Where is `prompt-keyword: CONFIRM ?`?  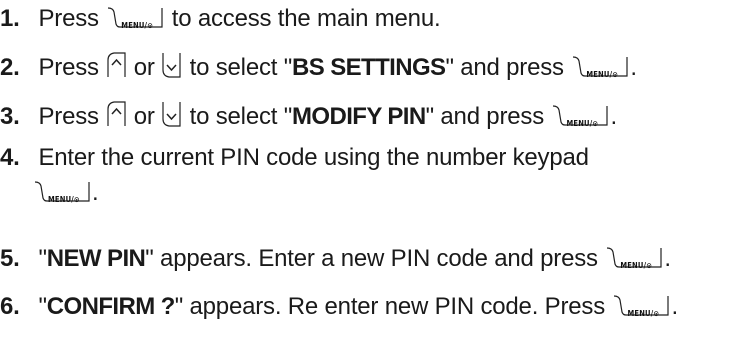 prompt-keyword: CONFIRM ? is located at coordinates (111, 306).